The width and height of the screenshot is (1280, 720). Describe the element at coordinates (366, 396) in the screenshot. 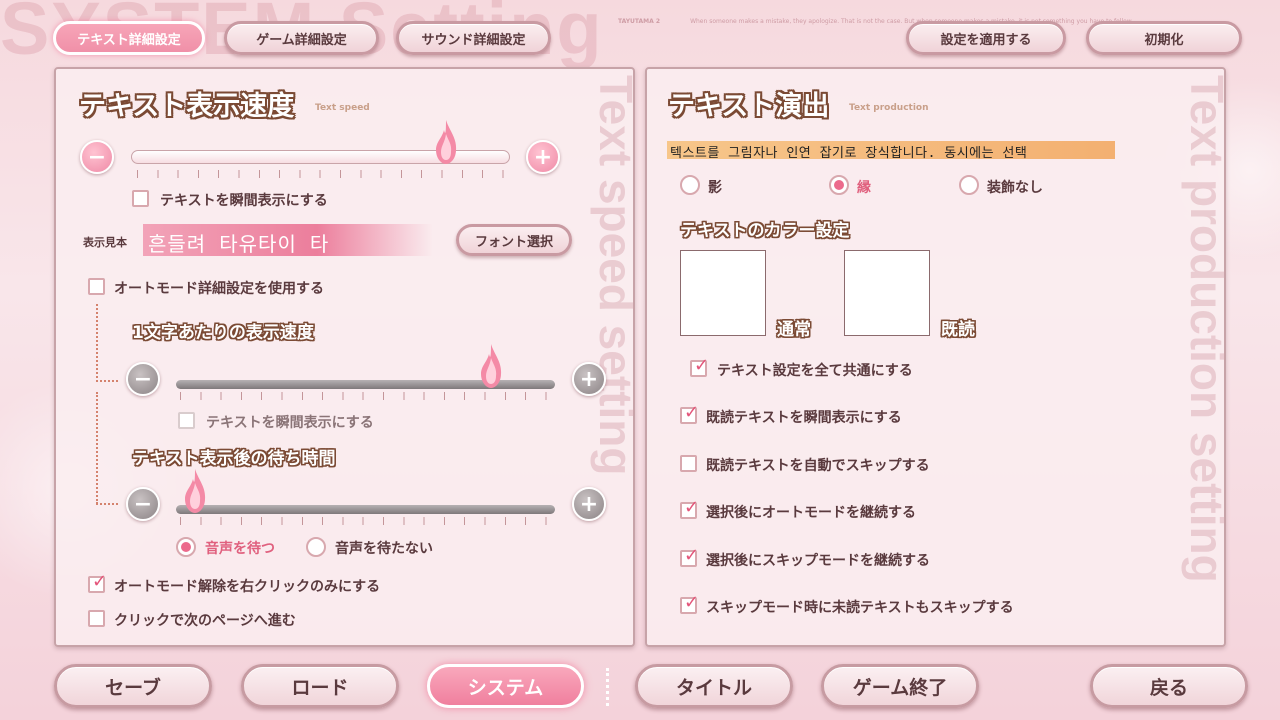

I see `per-char-slider-ticks` at that location.